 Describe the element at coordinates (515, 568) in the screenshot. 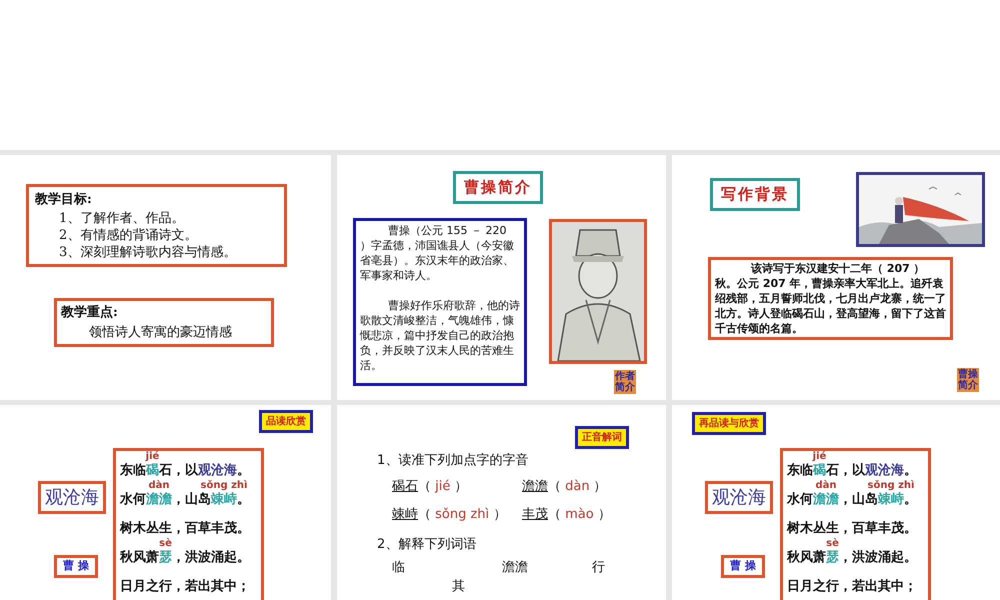

I see `vocabulary-word: 澹澹` at that location.